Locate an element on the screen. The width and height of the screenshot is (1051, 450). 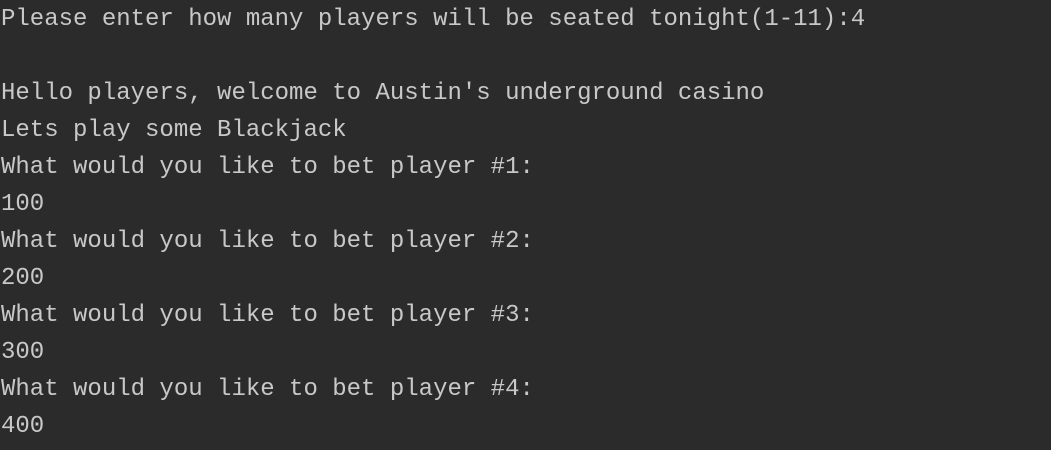
bet-prompt-2: What would you like to bet player #2: is located at coordinates (267, 241).